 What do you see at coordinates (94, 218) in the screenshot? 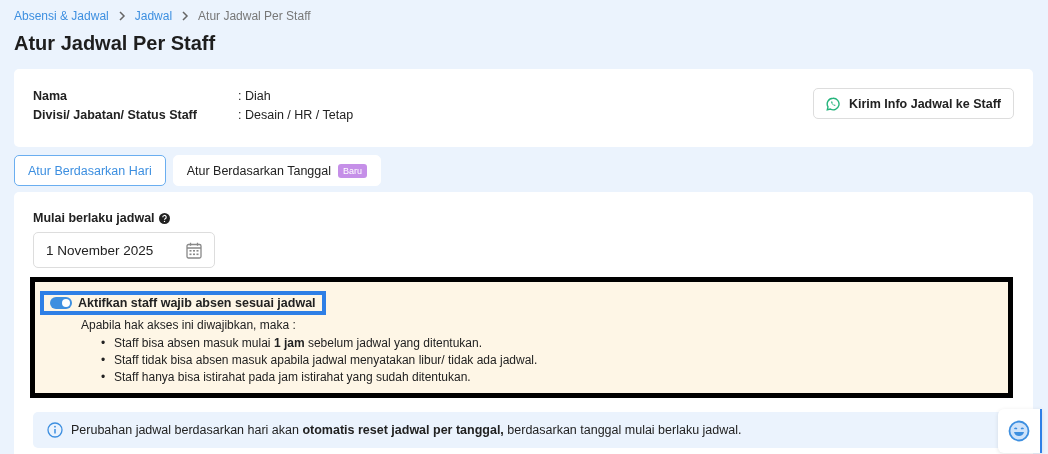
I see `field-label: Mulai berlaku jadwal` at bounding box center [94, 218].